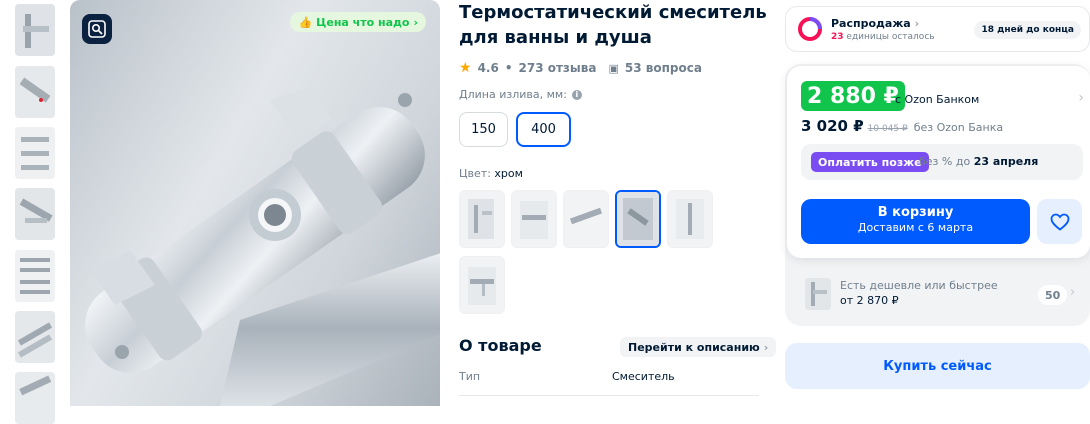  I want to click on spout-option-150: 150, so click(483, 129).